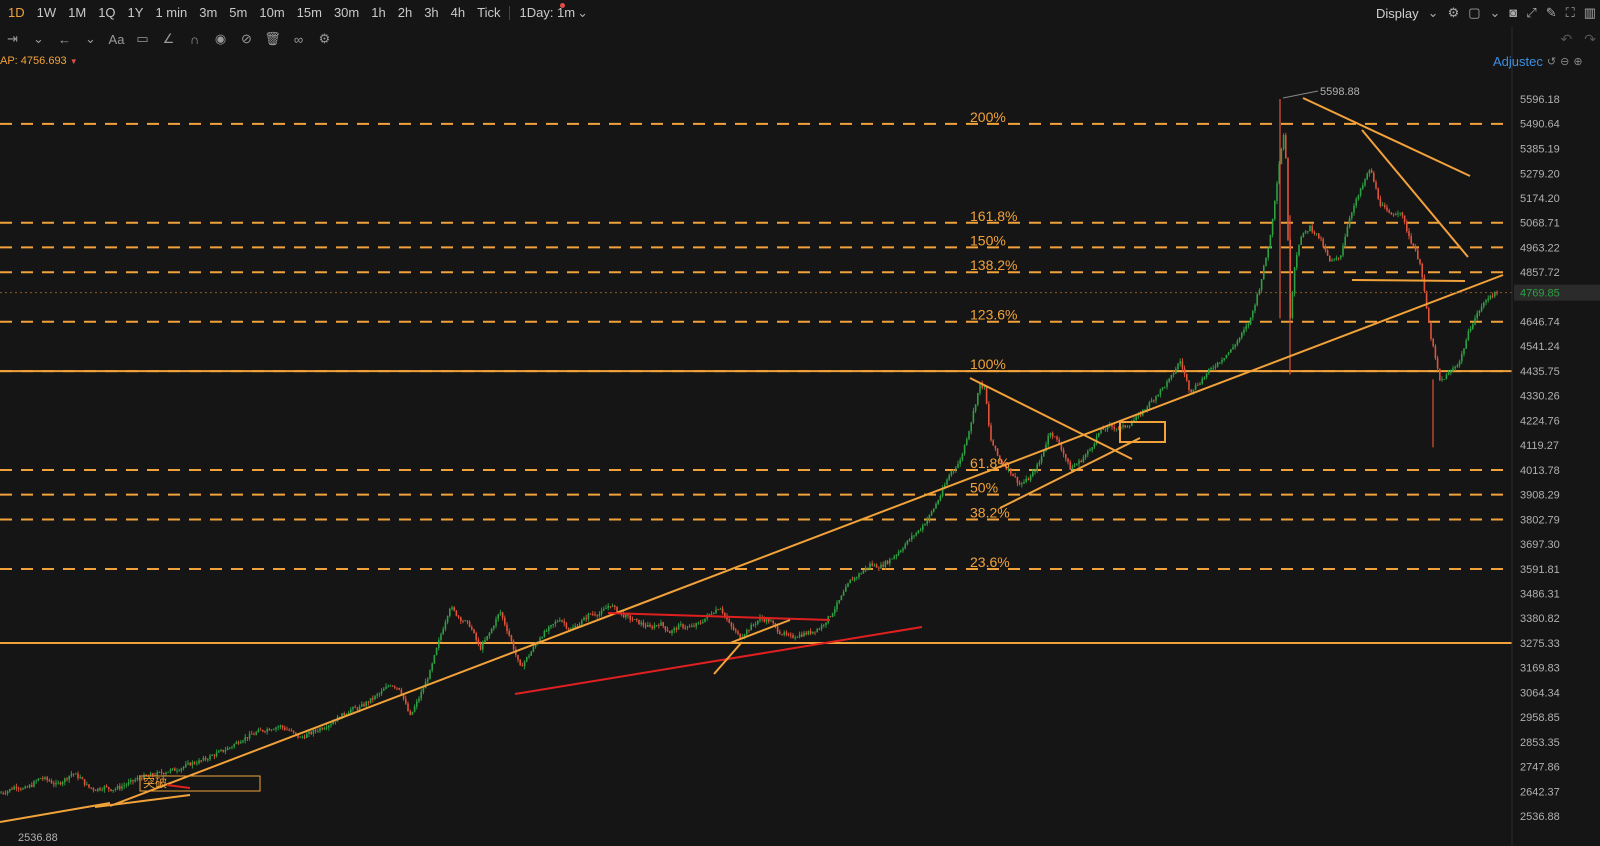 The image size is (1600, 846). I want to click on ruler-icon: ⇥, so click(12, 39).